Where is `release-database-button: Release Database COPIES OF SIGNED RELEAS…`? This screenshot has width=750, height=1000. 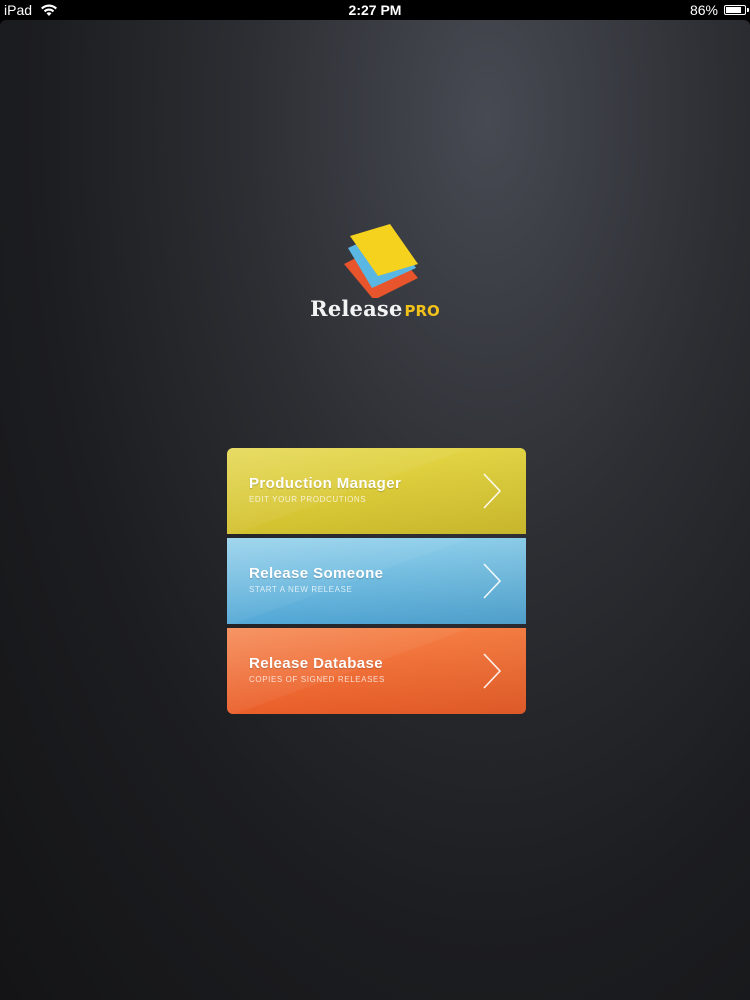
release-database-button: Release Database COPIES OF SIGNED RELEAS… is located at coordinates (376, 671).